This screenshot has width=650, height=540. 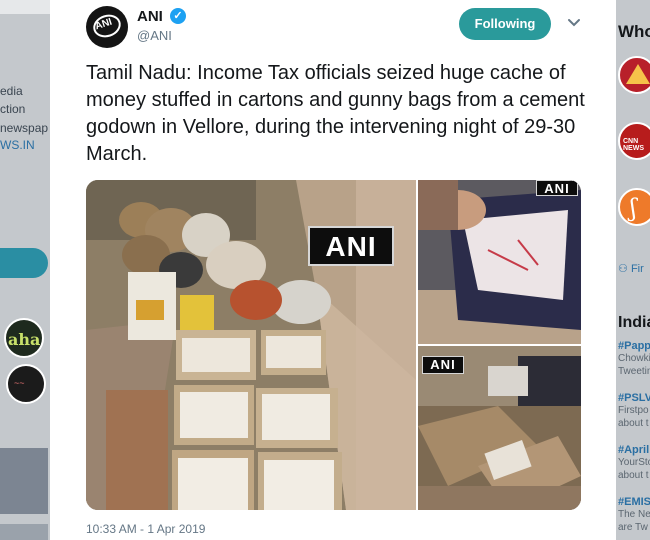 I want to click on ani-watermark-large: ANI, so click(x=351, y=246).